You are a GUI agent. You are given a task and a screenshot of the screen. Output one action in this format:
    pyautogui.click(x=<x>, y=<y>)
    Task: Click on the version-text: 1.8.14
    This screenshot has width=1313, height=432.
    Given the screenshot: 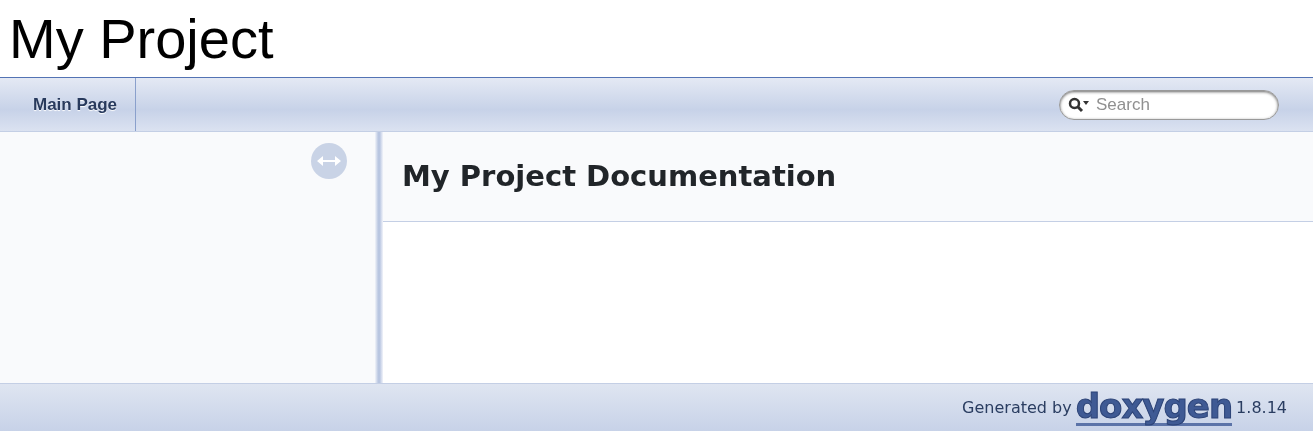 What is the action you would take?
    pyautogui.click(x=1261, y=407)
    